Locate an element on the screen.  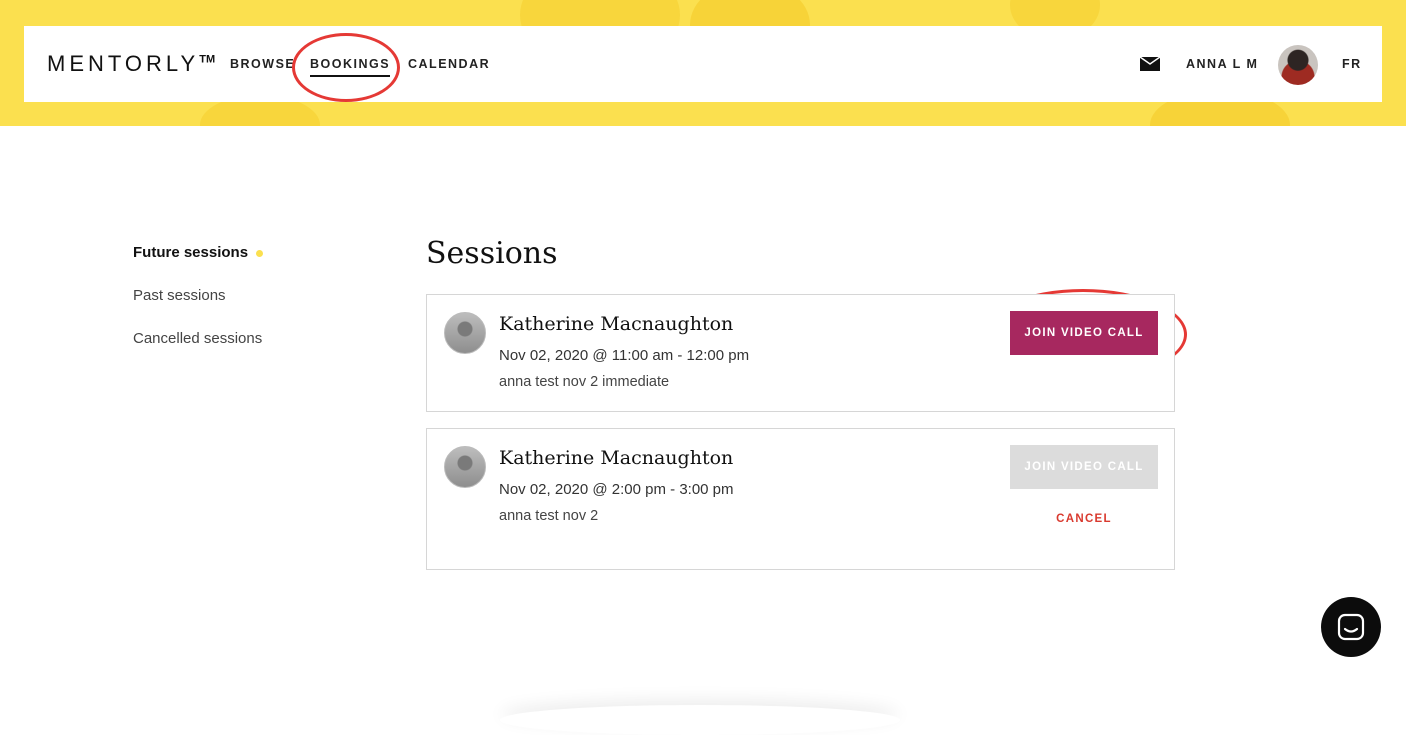
active-dot is located at coordinates (260, 253).